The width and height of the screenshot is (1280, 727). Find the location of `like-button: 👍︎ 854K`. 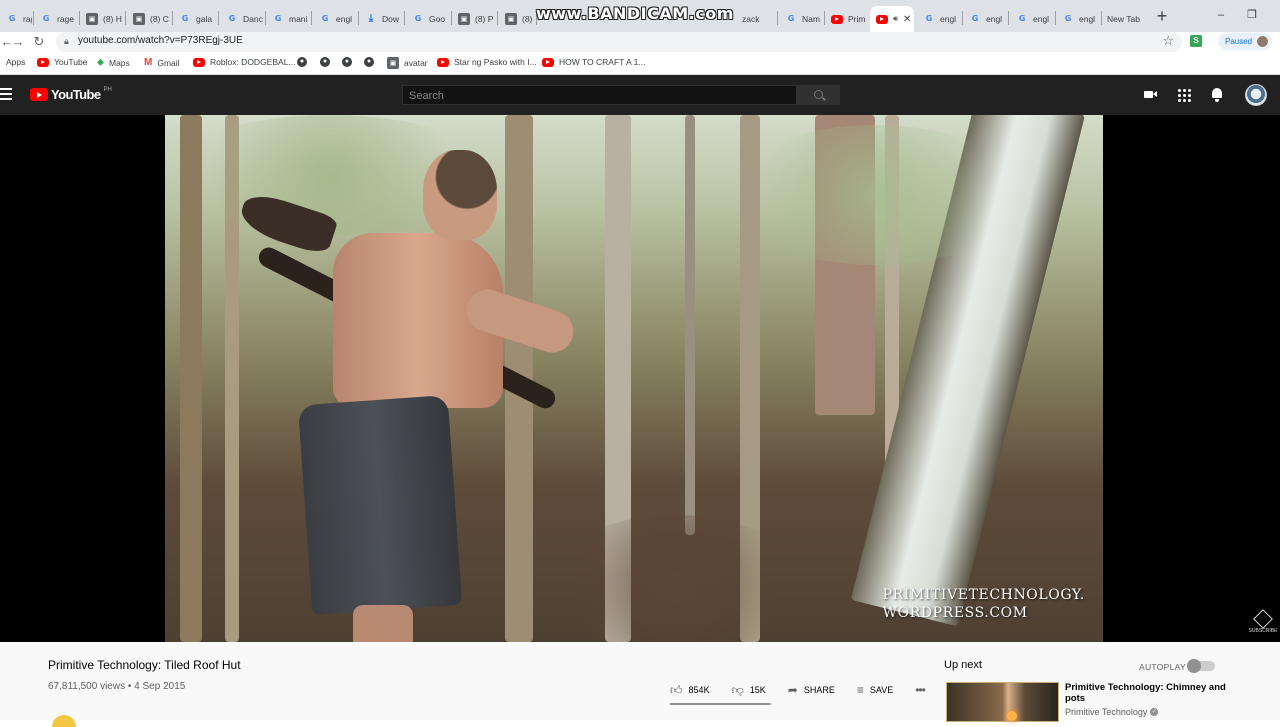

like-button: 👍︎ 854K is located at coordinates (690, 690).